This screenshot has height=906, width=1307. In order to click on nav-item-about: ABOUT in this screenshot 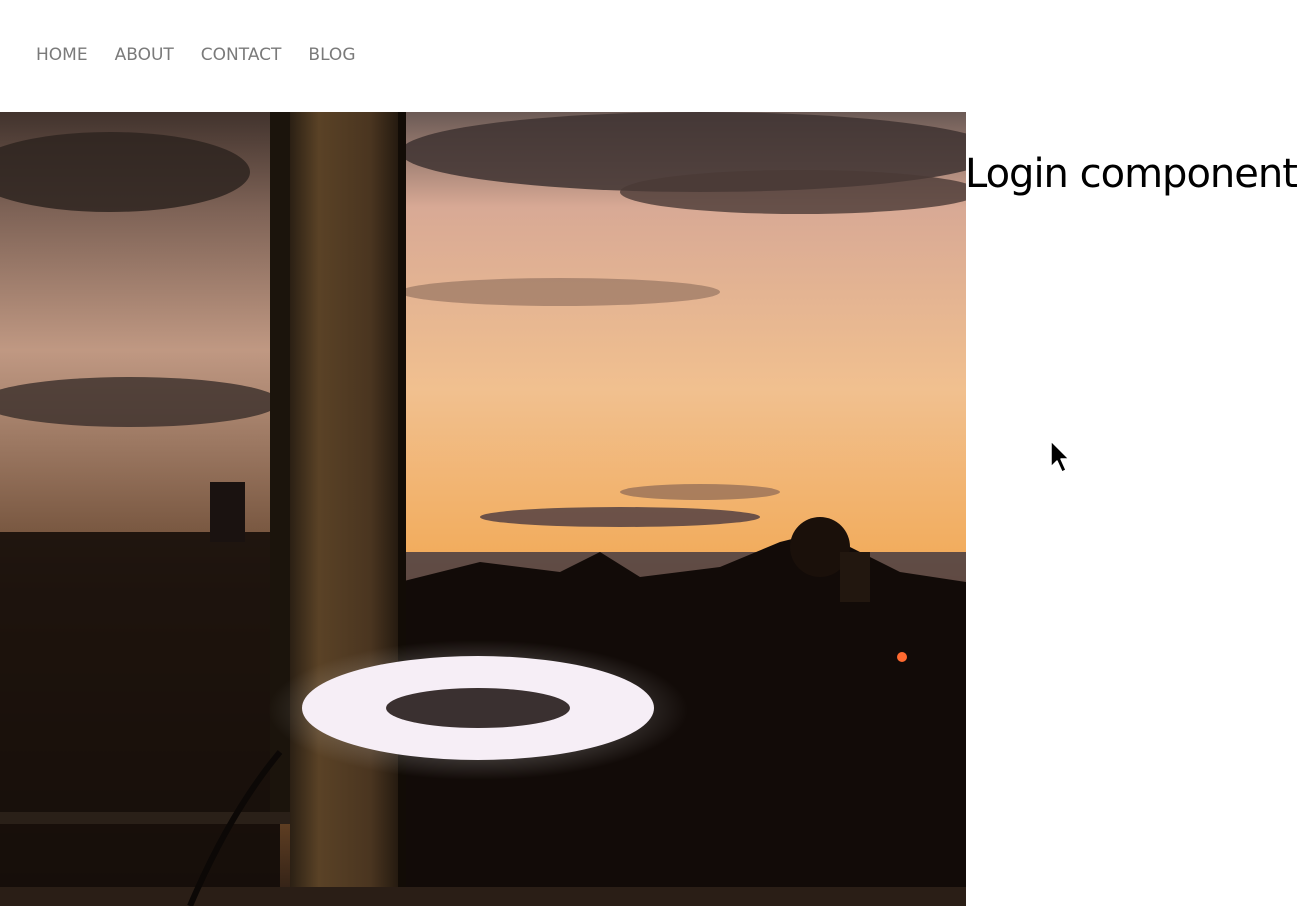, I will do `click(144, 55)`.